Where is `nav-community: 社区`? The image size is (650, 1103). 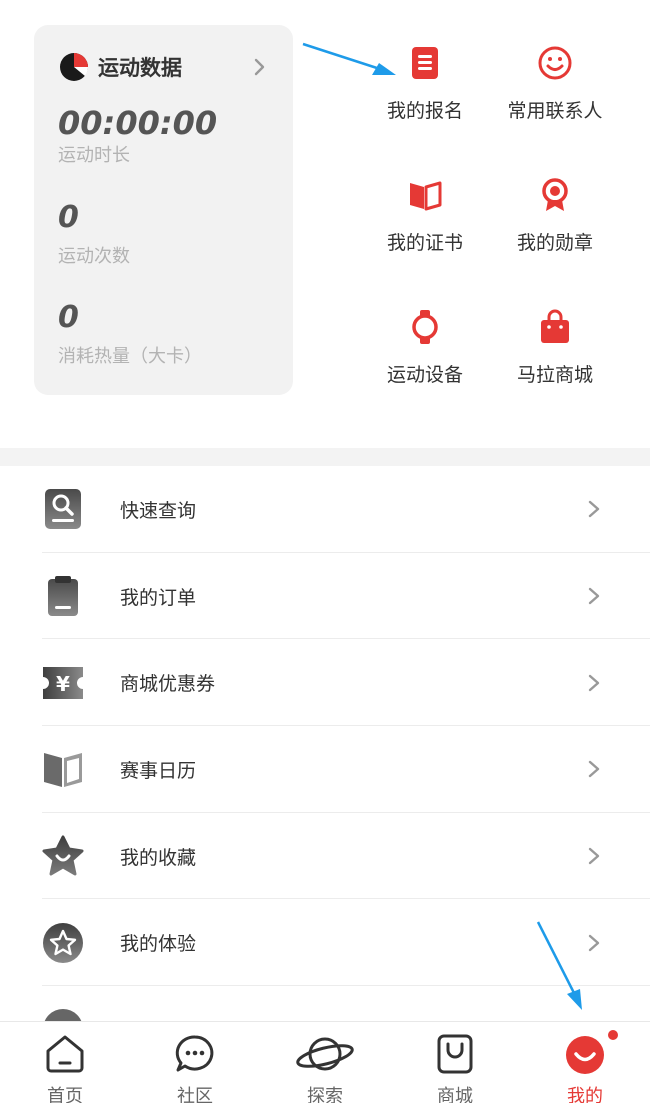 nav-community: 社区 is located at coordinates (195, 1062).